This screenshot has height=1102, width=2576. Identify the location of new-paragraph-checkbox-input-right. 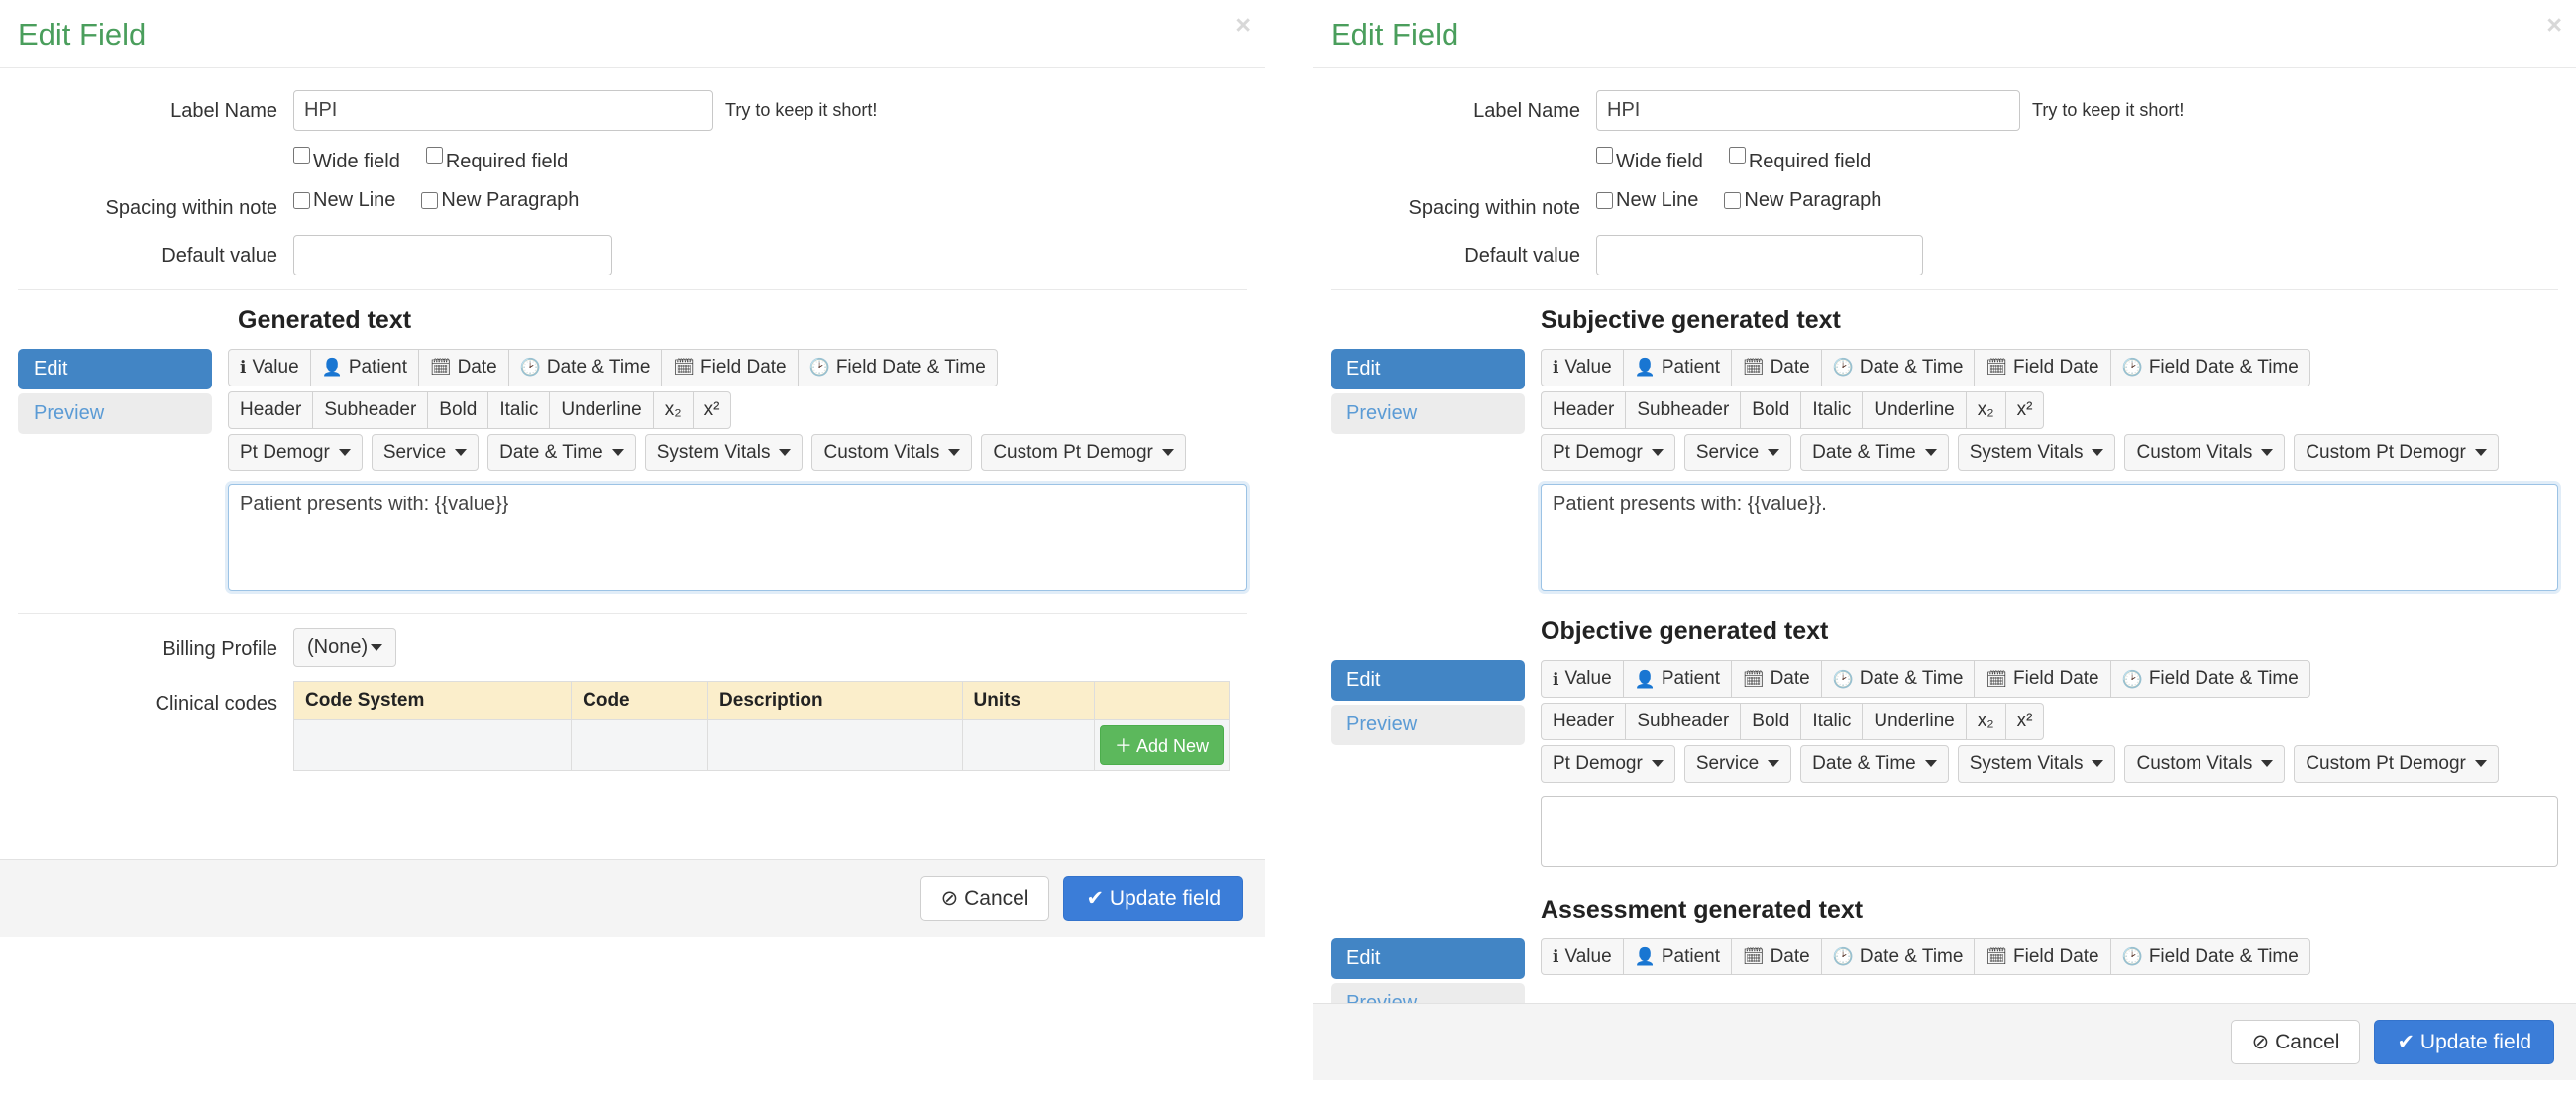
(1733, 201).